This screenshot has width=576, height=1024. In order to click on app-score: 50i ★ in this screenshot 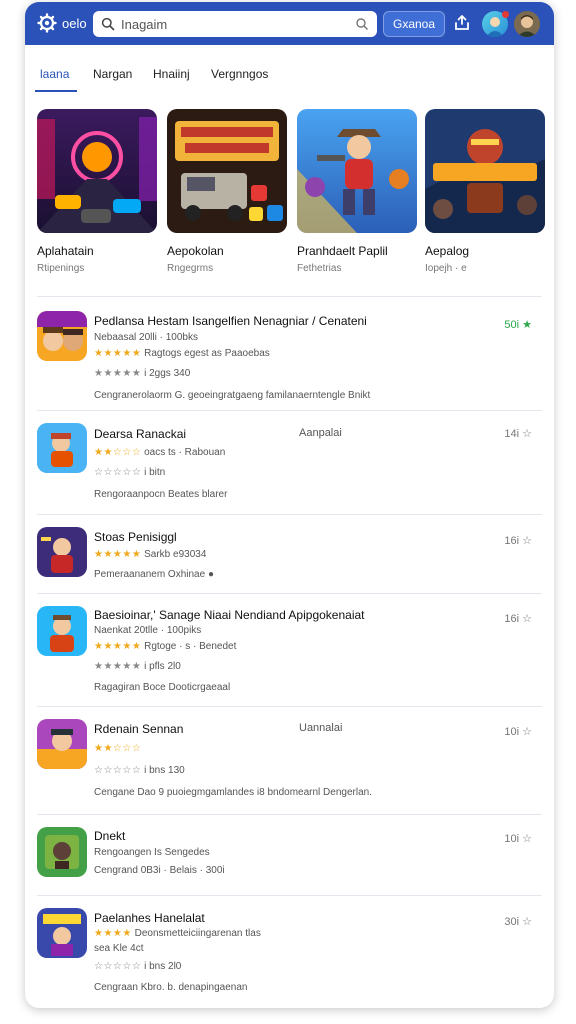, I will do `click(518, 325)`.